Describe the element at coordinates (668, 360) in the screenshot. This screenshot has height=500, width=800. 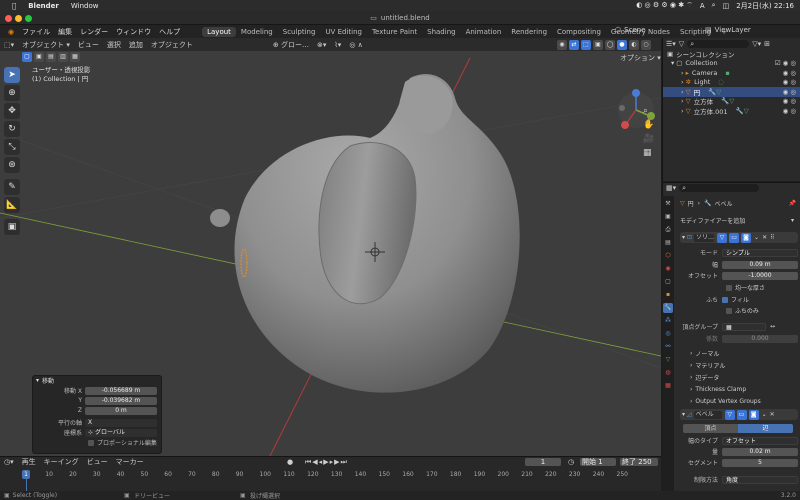
I see `data-tab-icon: ▽` at that location.